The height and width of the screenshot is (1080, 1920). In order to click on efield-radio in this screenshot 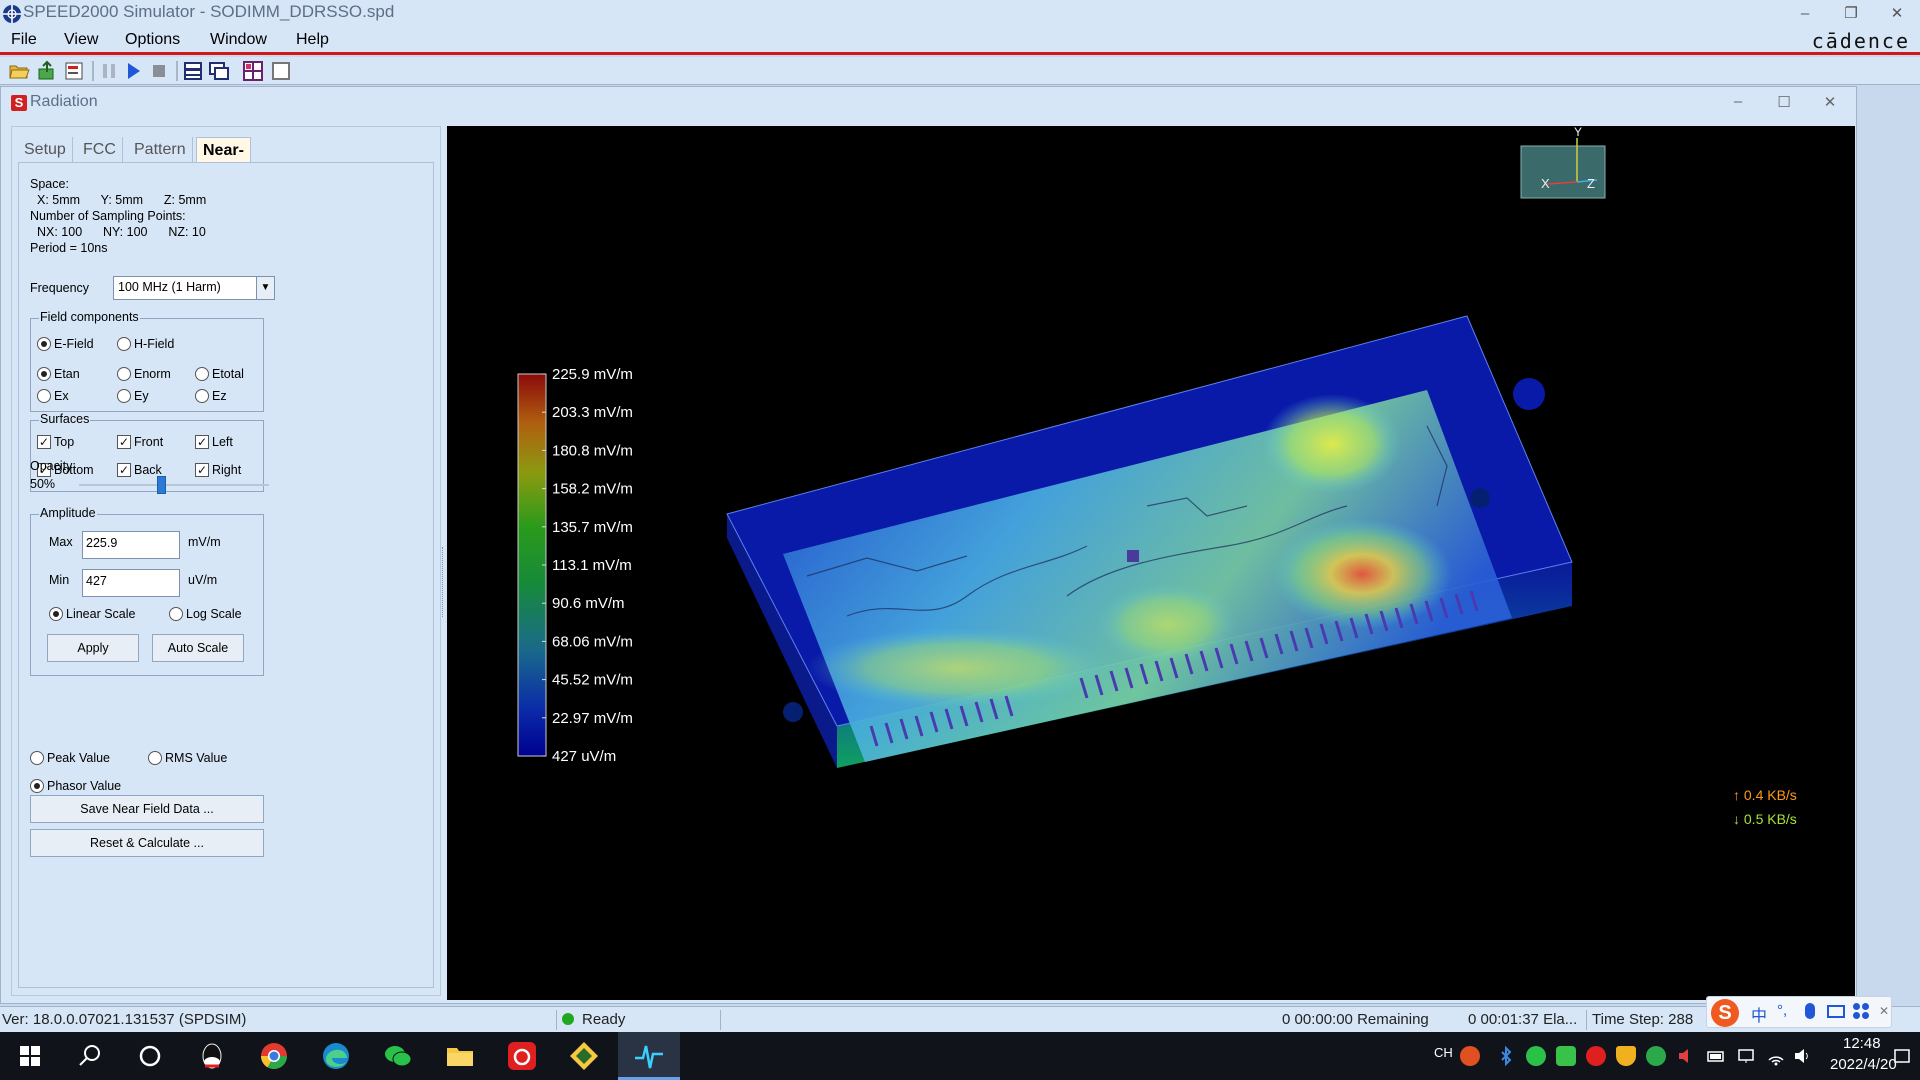, I will do `click(44, 344)`.